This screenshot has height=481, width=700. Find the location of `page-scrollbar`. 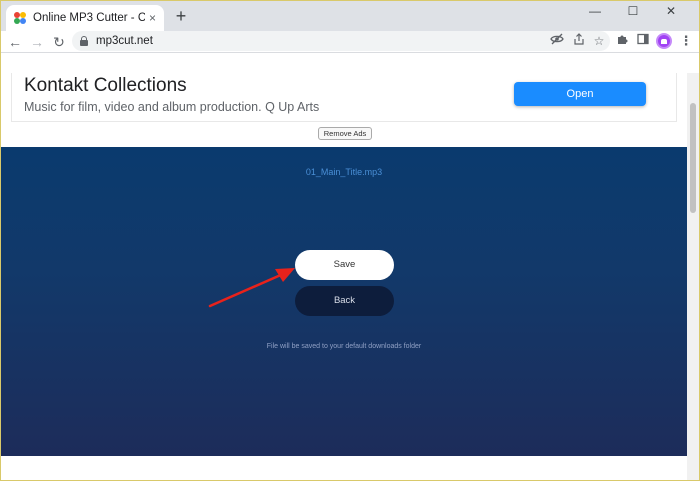

page-scrollbar is located at coordinates (693, 277).